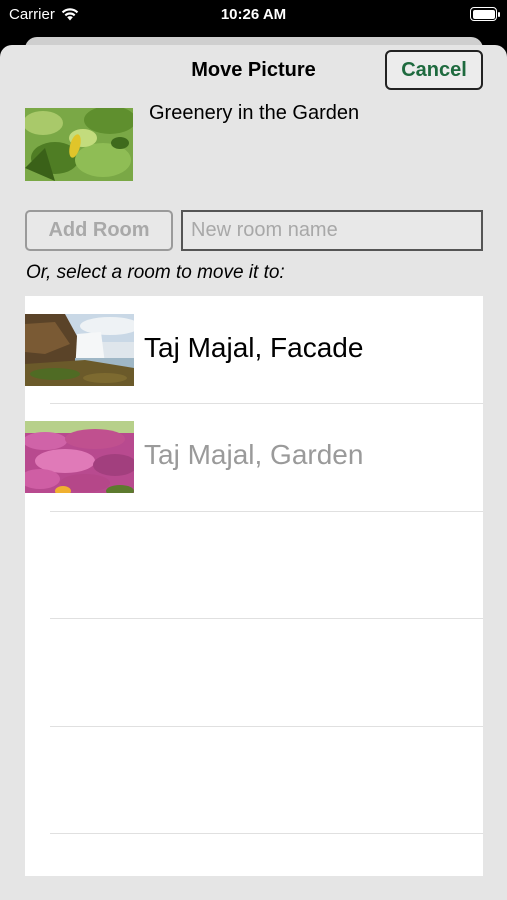  What do you see at coordinates (79, 457) in the screenshot?
I see `room-thumbnail-garden` at bounding box center [79, 457].